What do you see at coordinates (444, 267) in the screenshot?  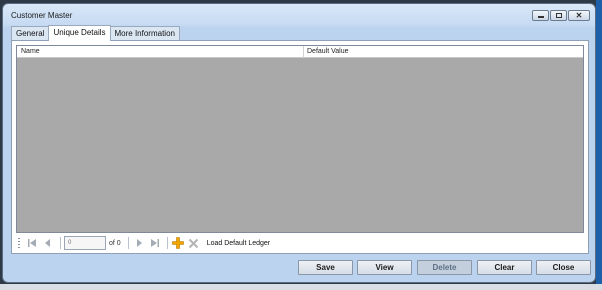 I see `delete-button: Delete` at bounding box center [444, 267].